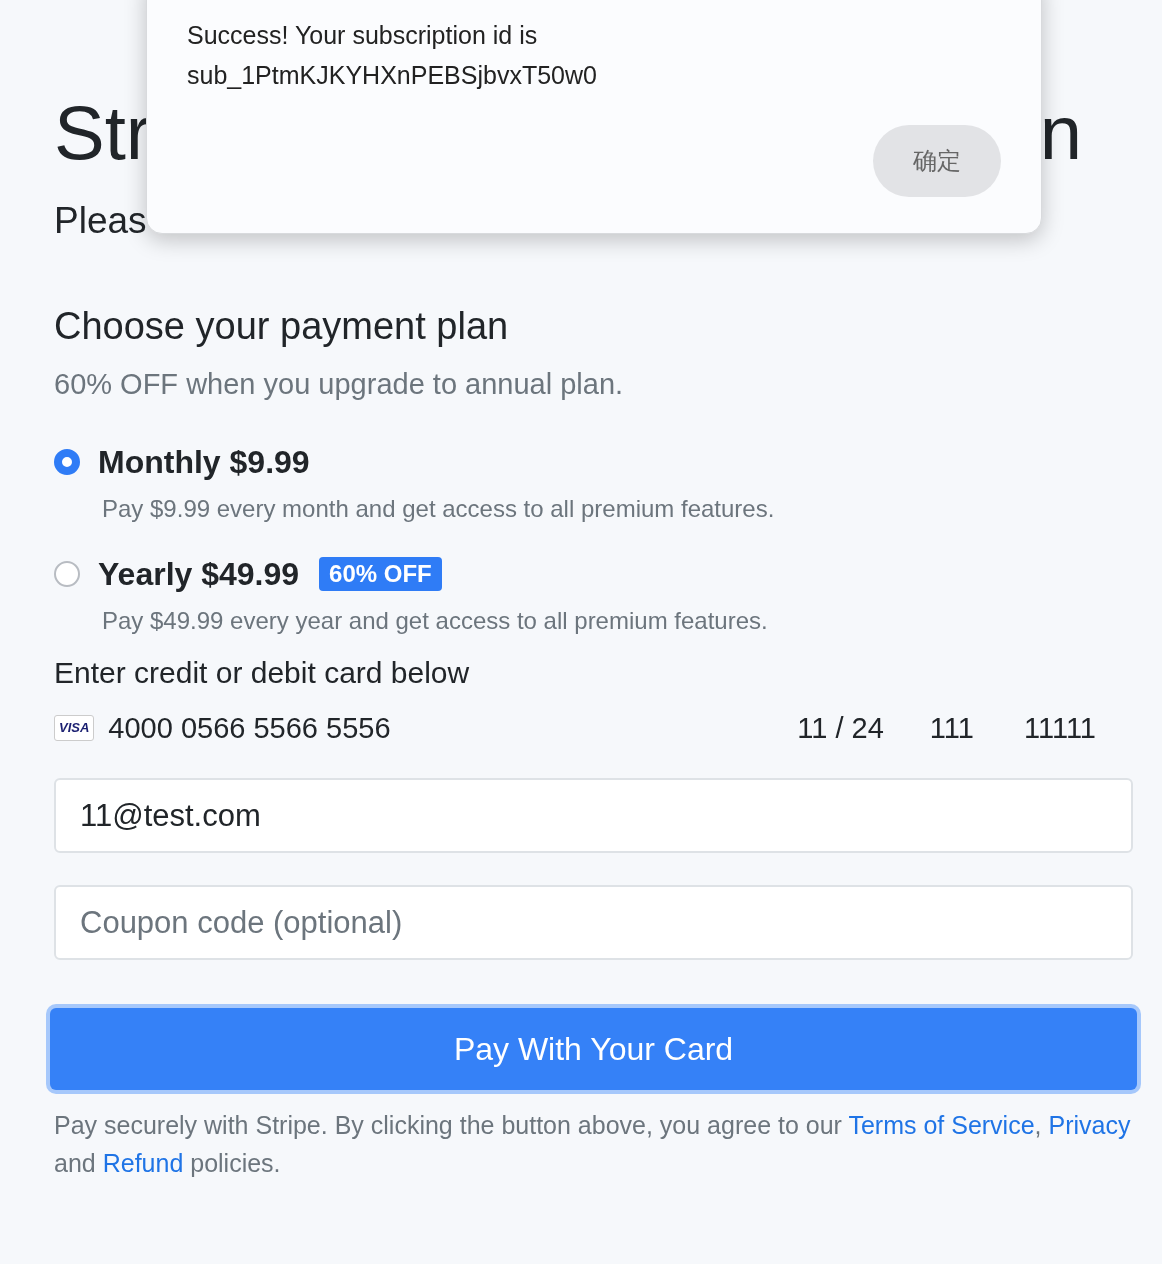  Describe the element at coordinates (1060, 133) in the screenshot. I see `page-title: n` at that location.